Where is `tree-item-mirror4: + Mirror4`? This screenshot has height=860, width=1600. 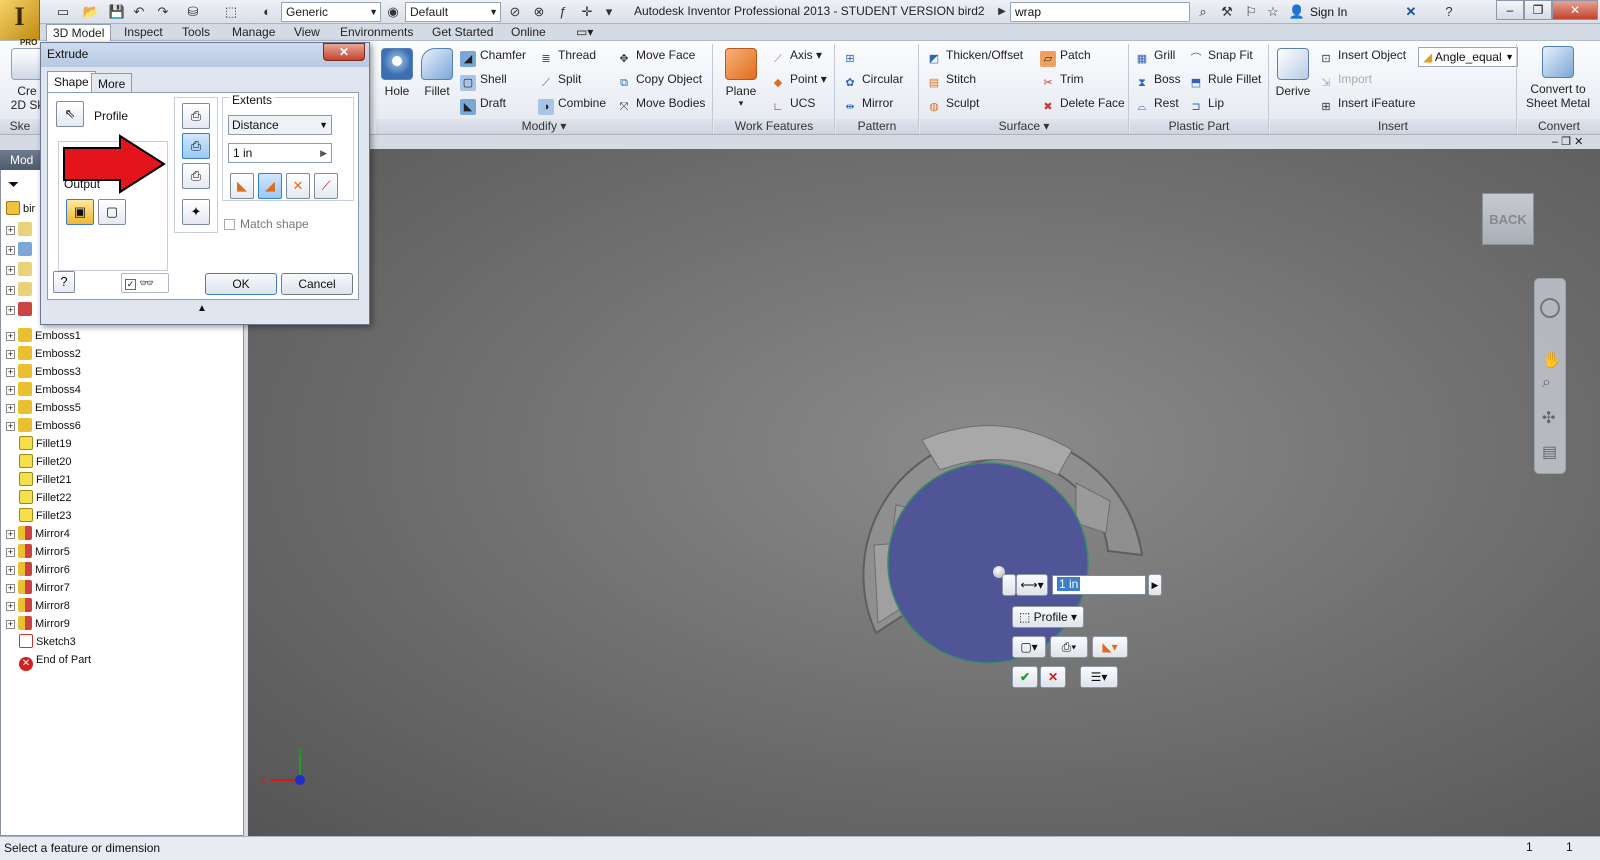
tree-item-mirror4: + Mirror4 is located at coordinates (38, 534).